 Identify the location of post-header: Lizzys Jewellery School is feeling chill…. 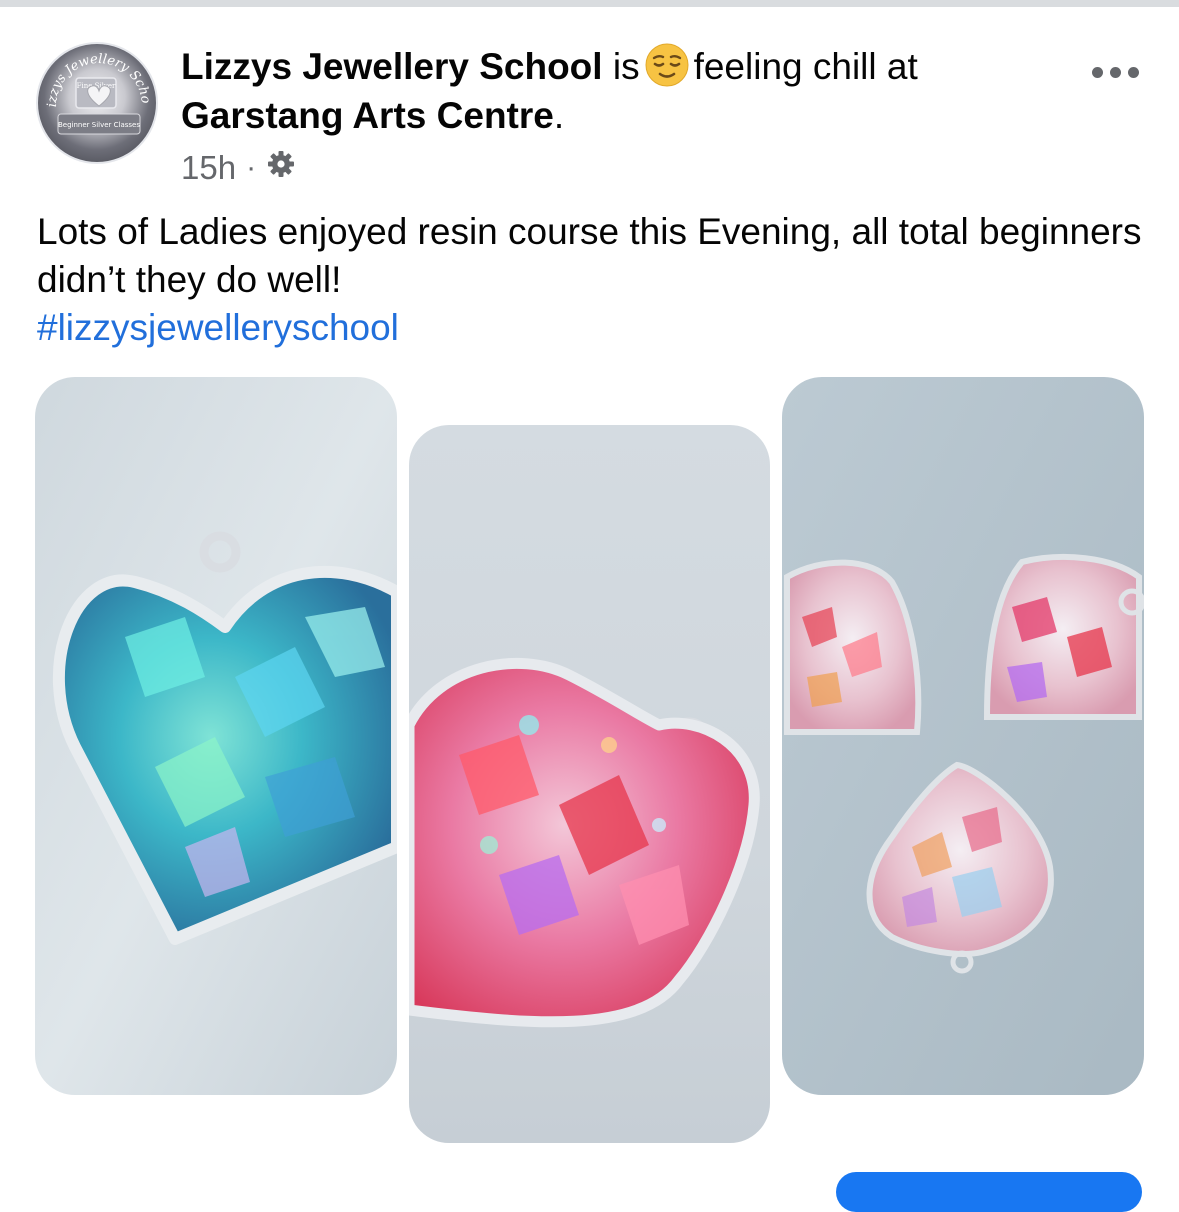
(549, 70).